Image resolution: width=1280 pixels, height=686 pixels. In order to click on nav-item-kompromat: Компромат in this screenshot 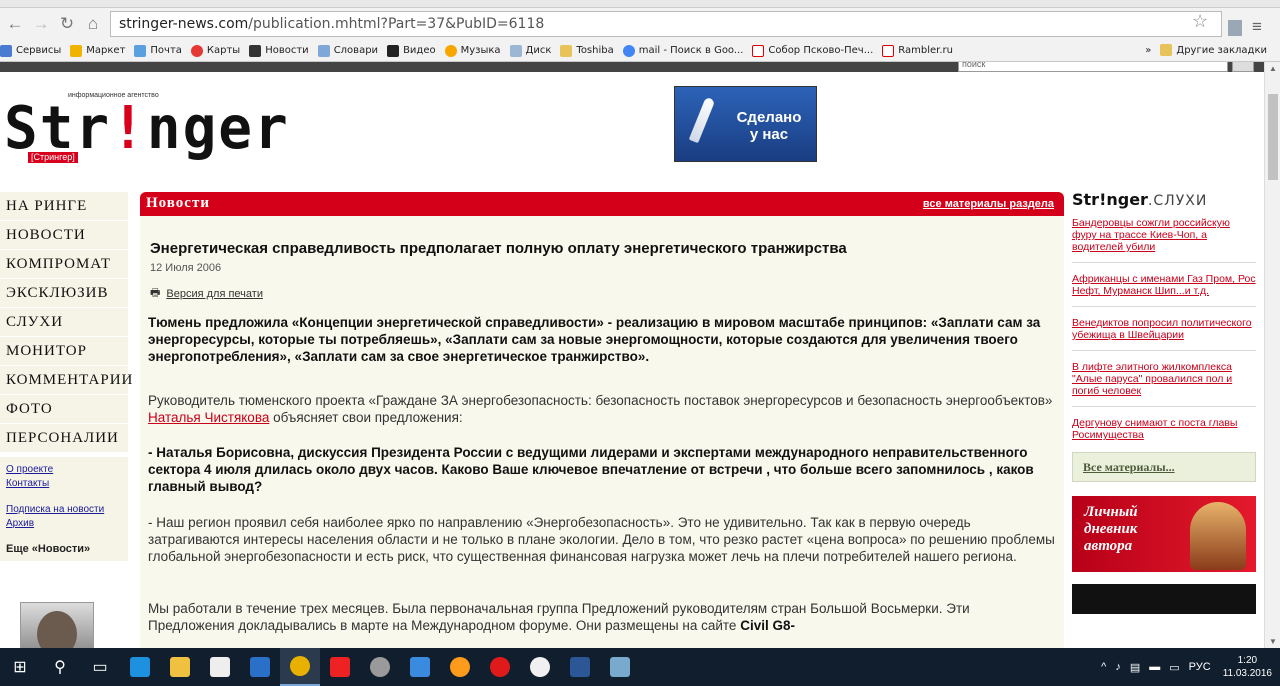, I will do `click(64, 264)`.